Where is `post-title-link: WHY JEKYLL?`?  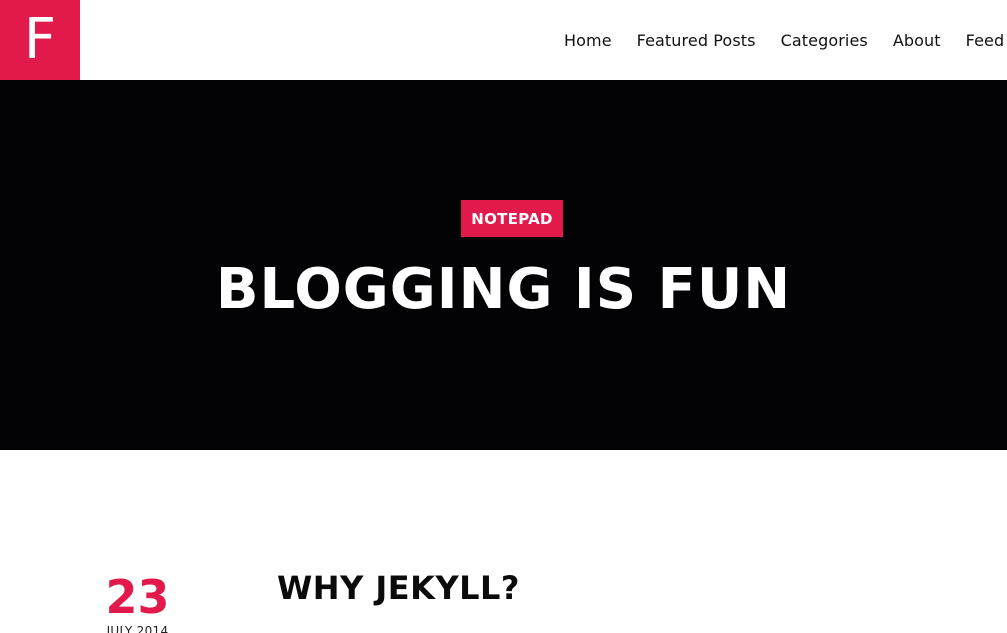
post-title-link: WHY JEKYLL? is located at coordinates (398, 588).